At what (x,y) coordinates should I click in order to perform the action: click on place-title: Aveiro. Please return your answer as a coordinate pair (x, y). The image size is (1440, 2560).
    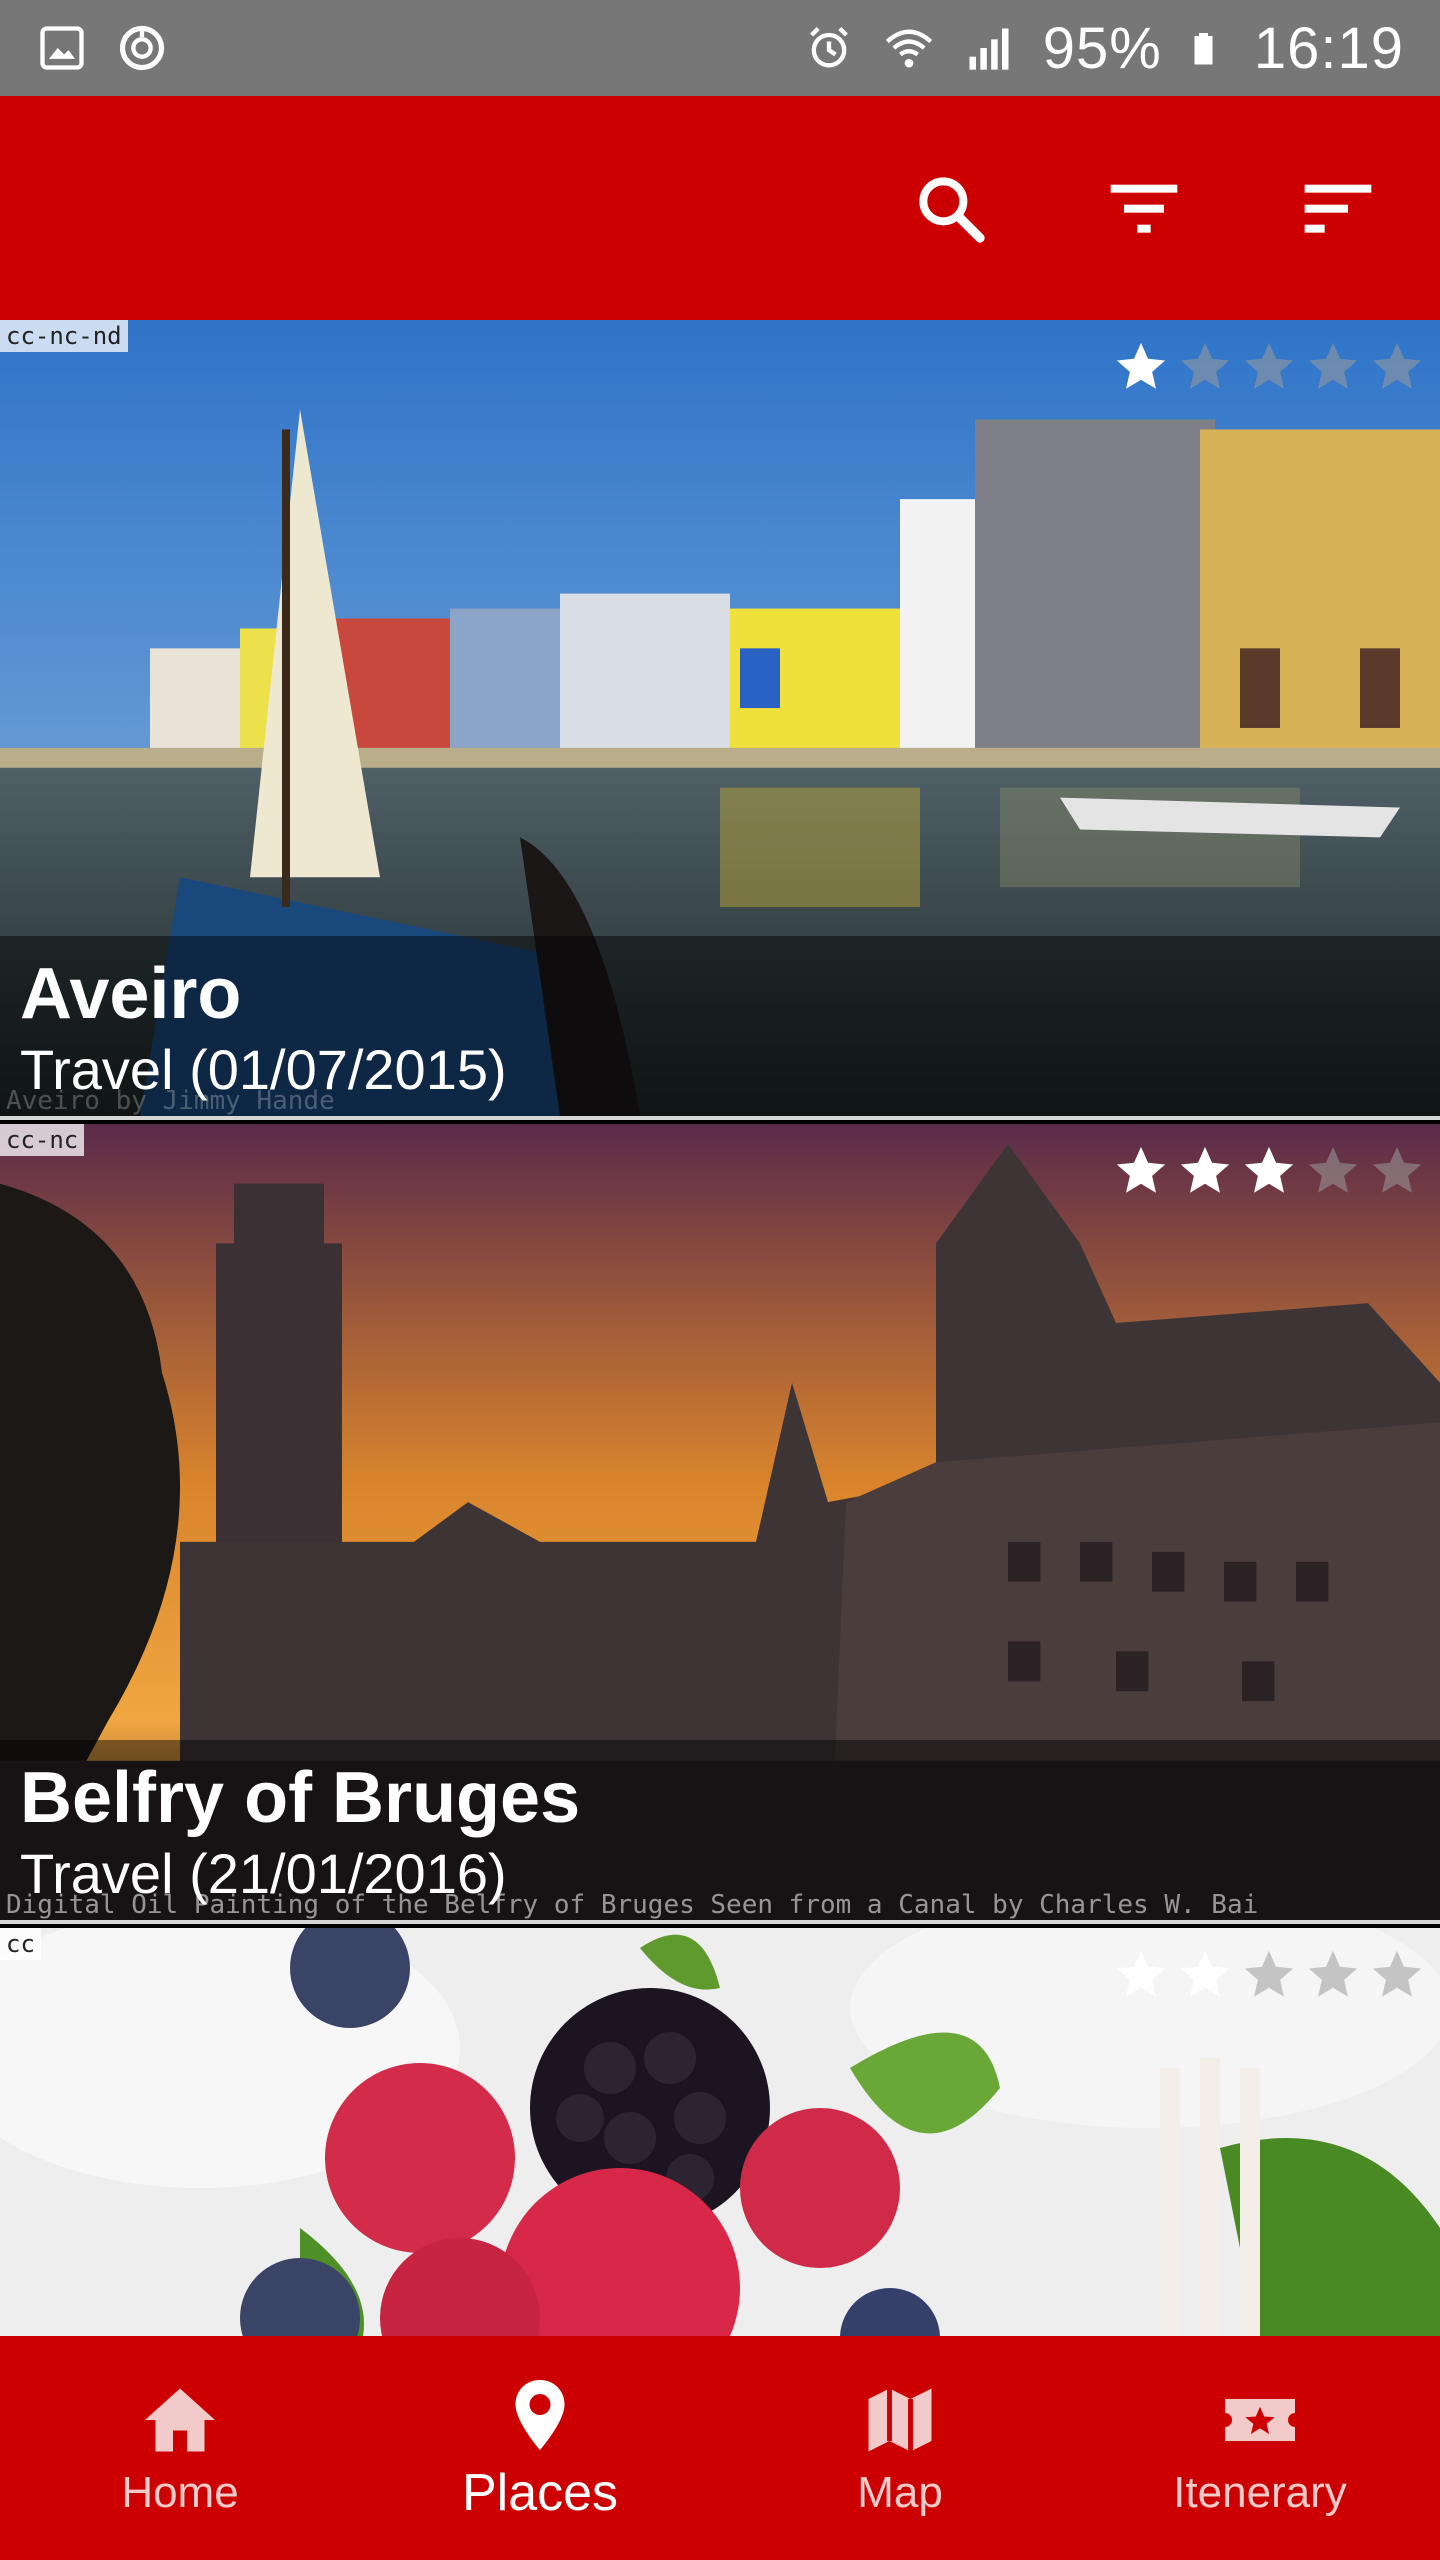
    Looking at the image, I should click on (131, 994).